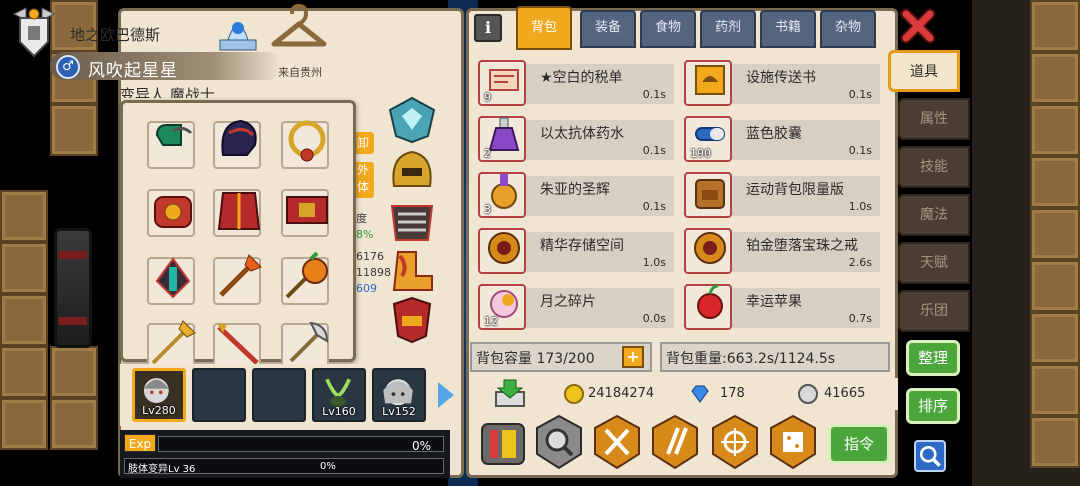  I want to click on numbered-list-icon, so click(503, 442).